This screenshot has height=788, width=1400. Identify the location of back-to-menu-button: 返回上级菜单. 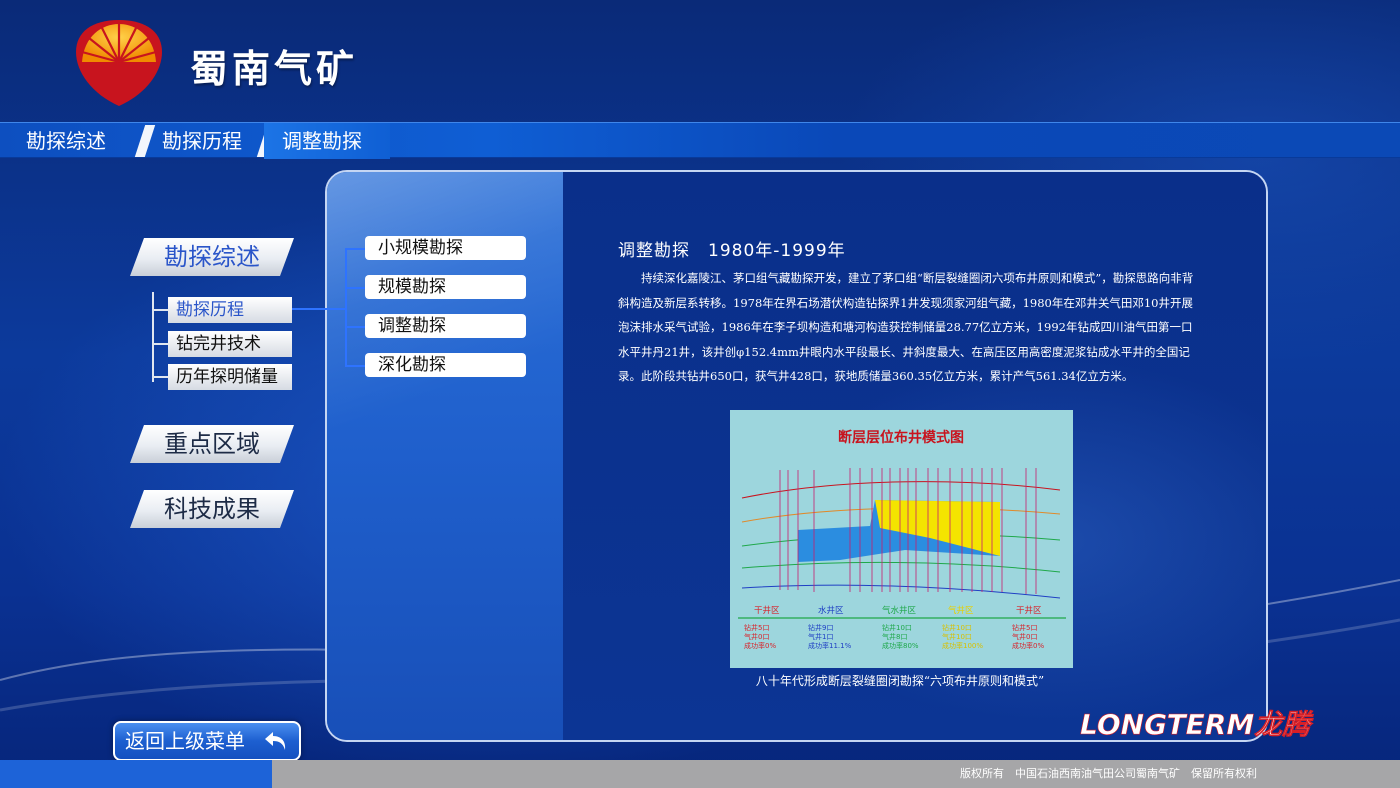
(207, 741).